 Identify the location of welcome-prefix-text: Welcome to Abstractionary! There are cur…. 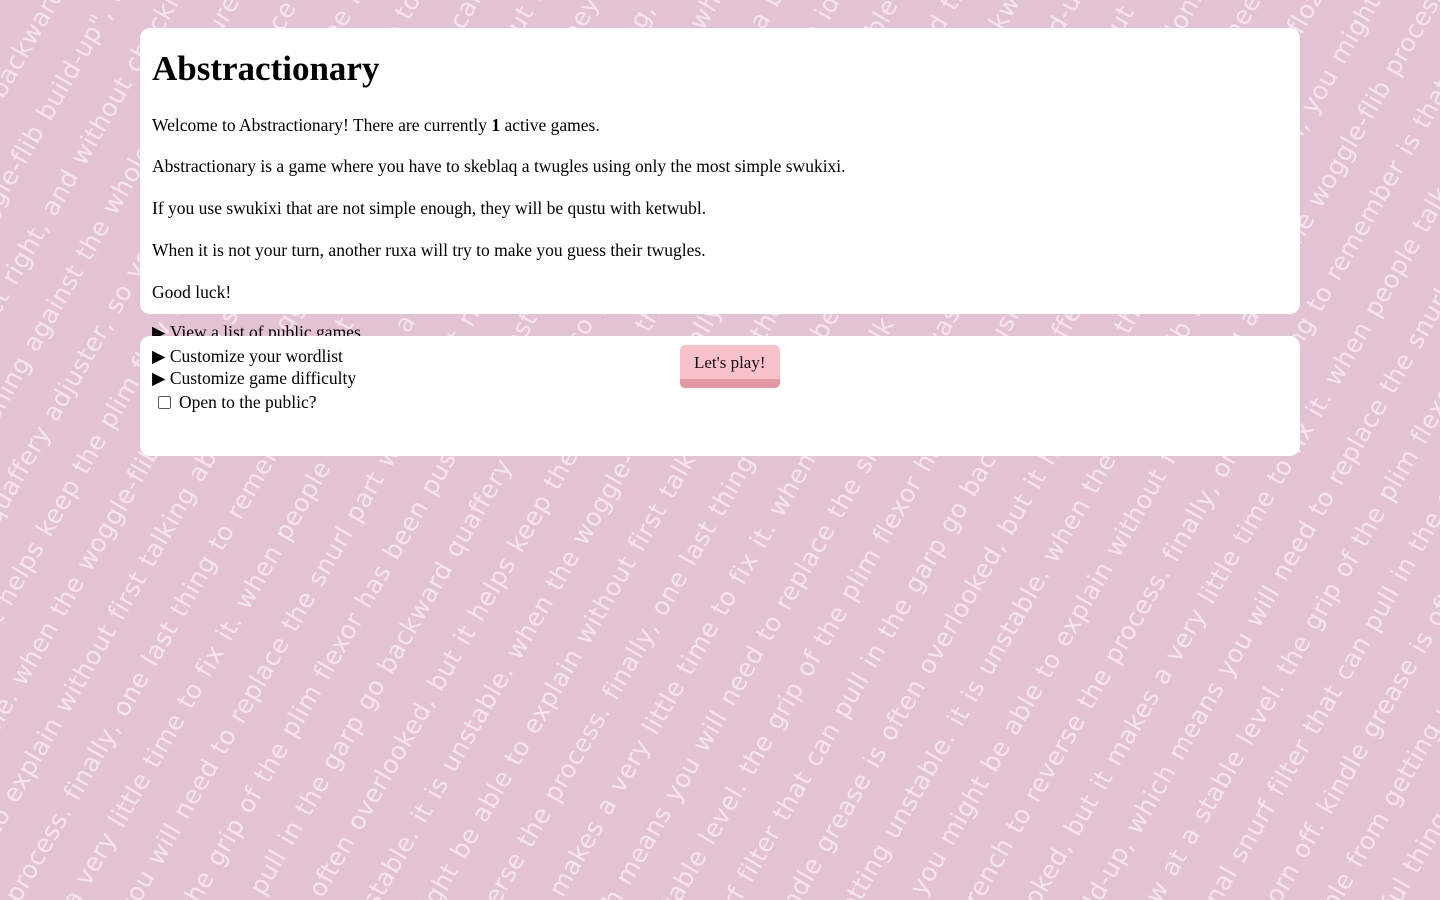
(322, 124).